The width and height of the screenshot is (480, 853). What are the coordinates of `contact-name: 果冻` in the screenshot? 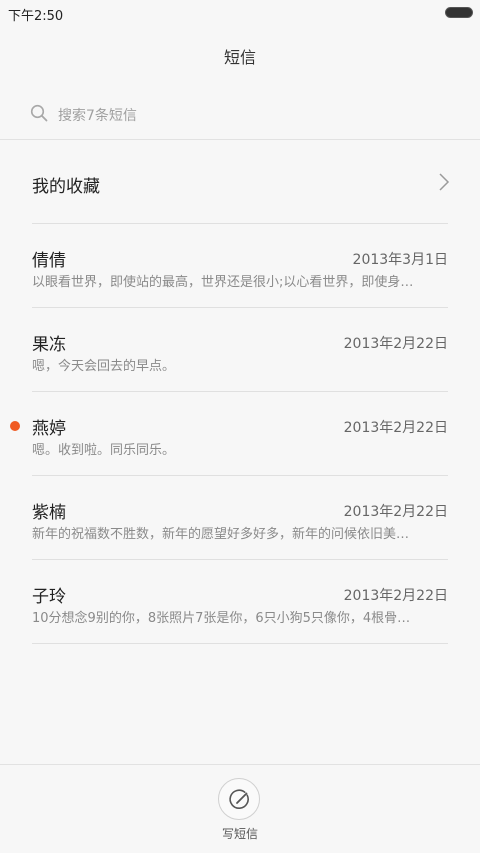 It's located at (49, 345).